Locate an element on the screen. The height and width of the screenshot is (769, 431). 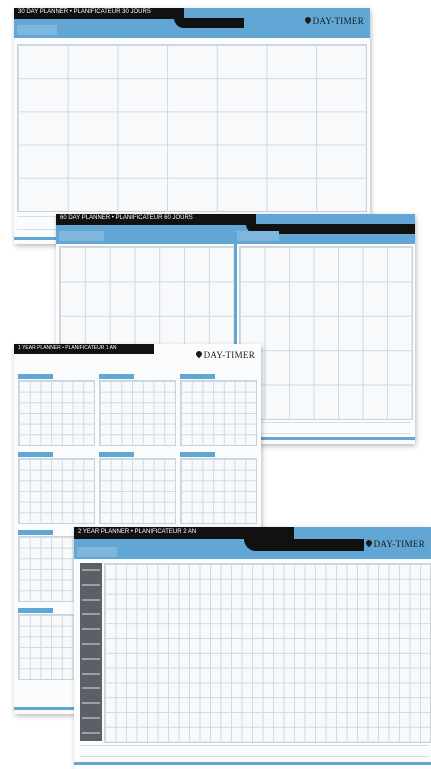
month-tab is located at coordinates (37, 30).